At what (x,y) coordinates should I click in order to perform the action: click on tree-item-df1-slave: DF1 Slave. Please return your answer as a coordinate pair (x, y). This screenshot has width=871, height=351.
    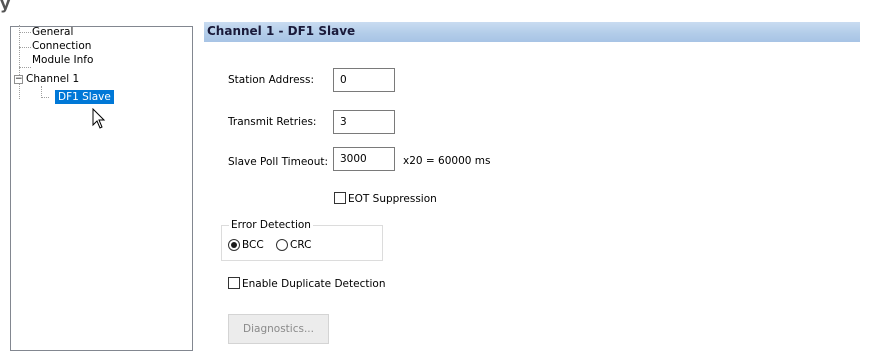
    Looking at the image, I should click on (84, 97).